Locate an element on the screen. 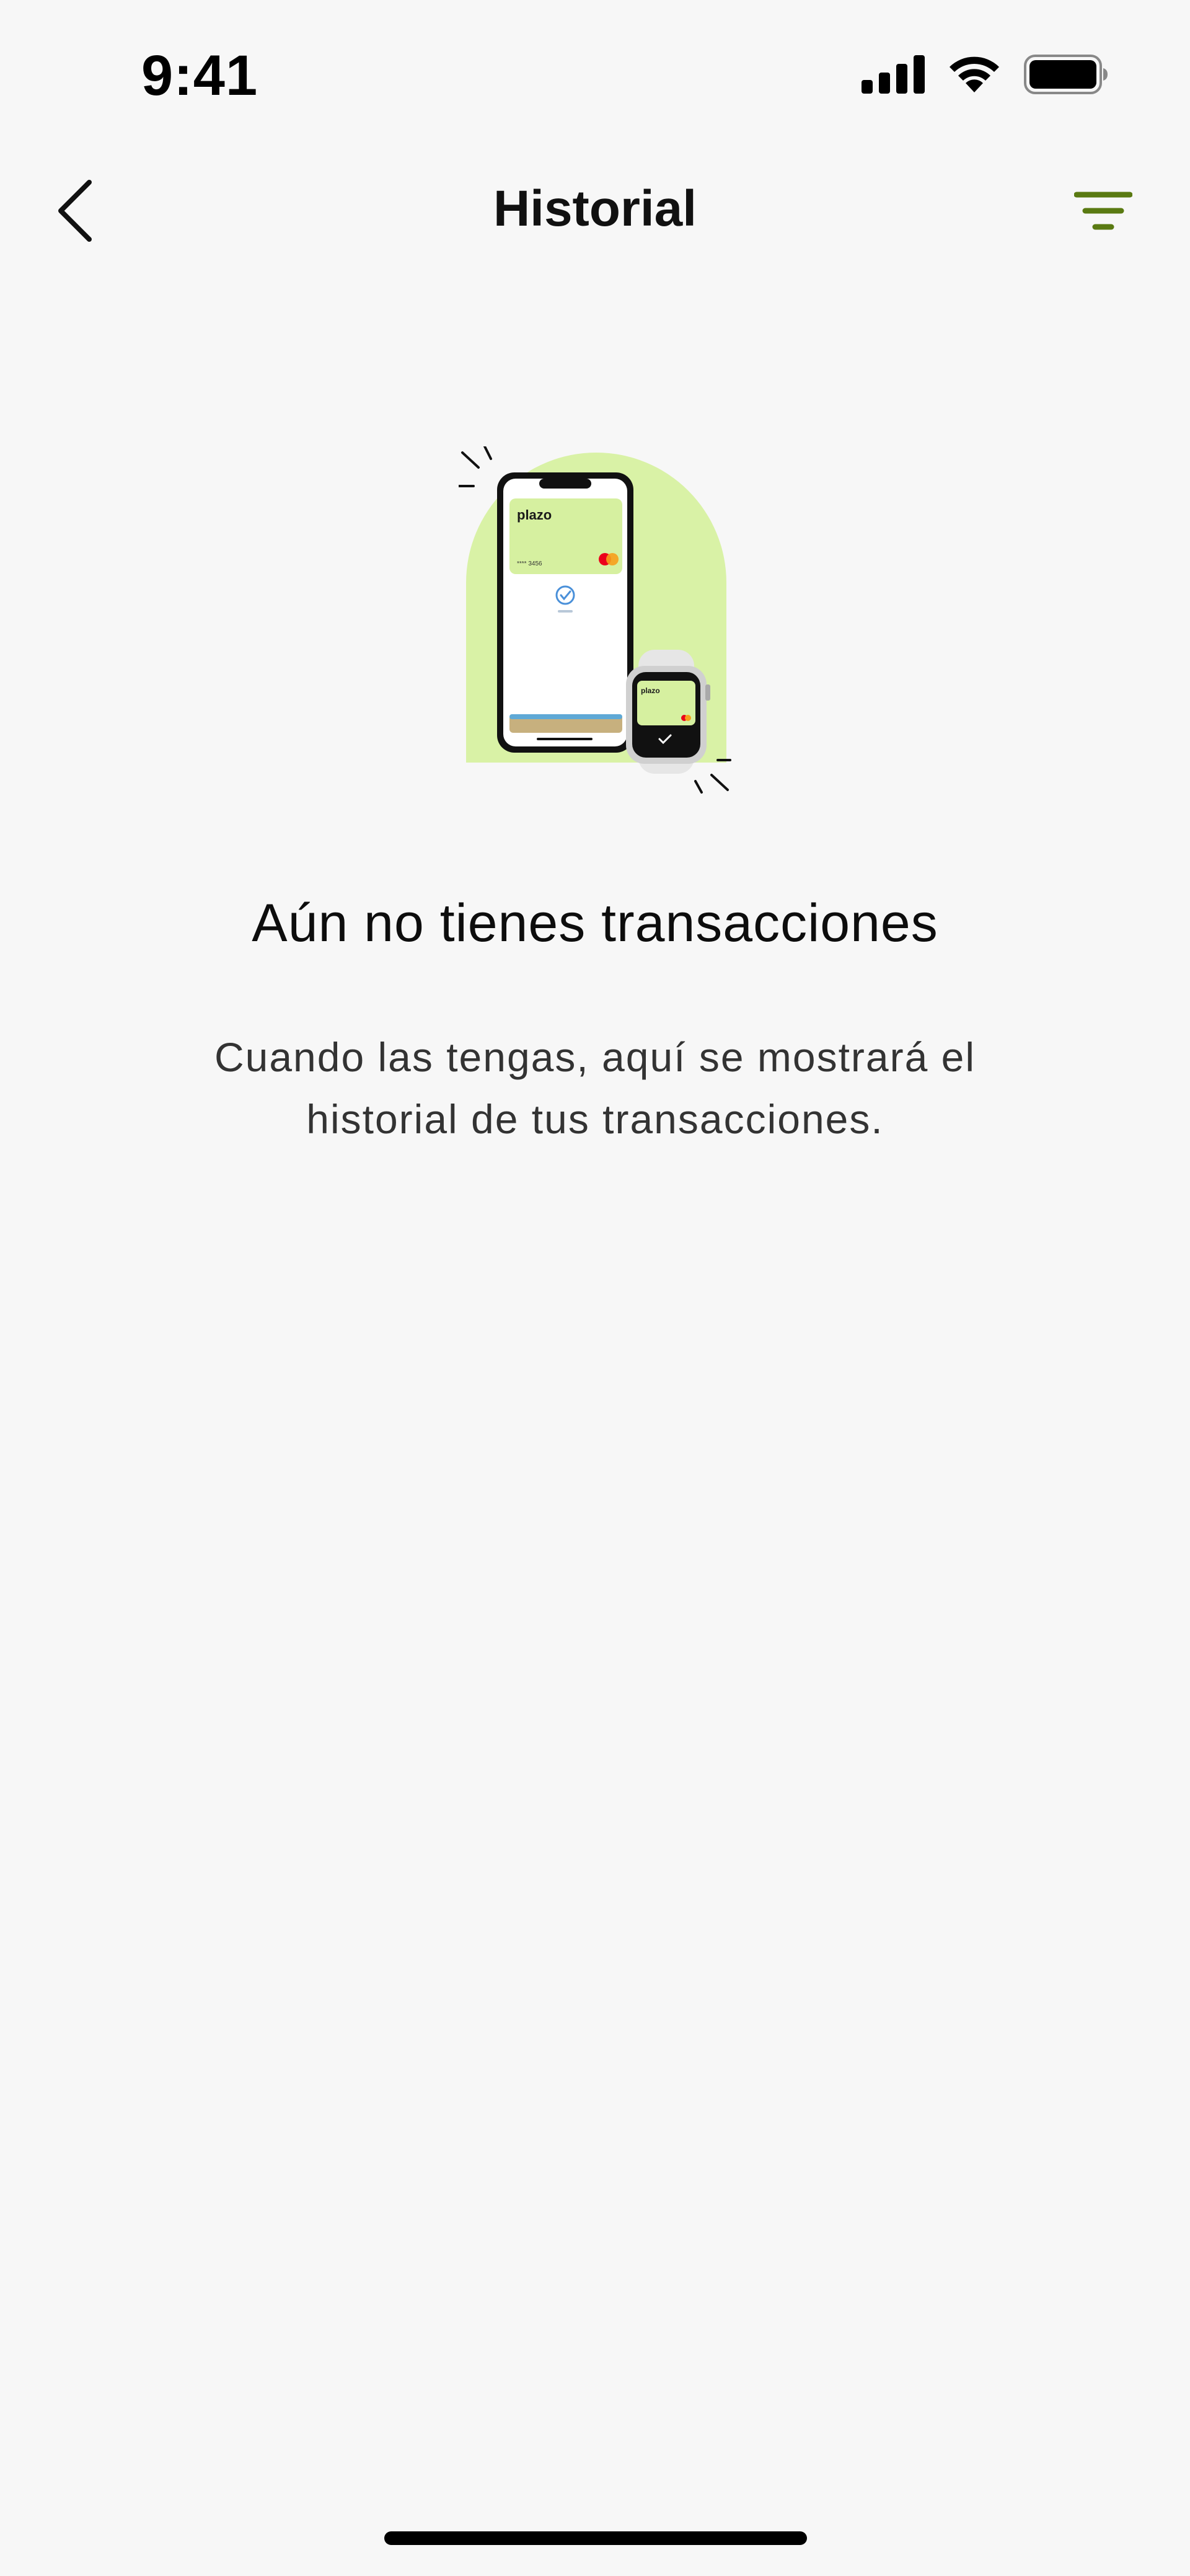 Image resolution: width=1190 pixels, height=2576 pixels. filter-icon is located at coordinates (1103, 211).